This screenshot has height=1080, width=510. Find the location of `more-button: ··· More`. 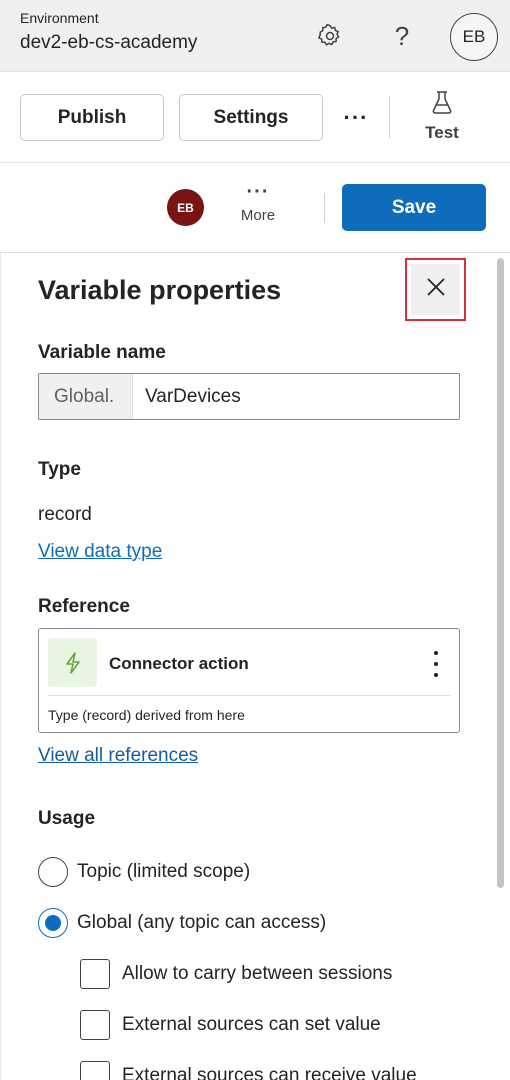

more-button: ··· More is located at coordinates (258, 208).